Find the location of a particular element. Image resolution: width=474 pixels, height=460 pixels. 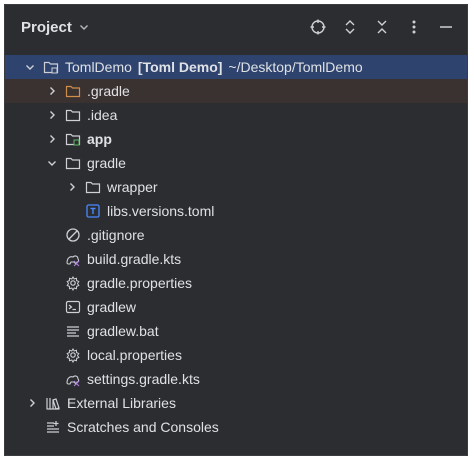

tool-window-title: Project is located at coordinates (46, 27).